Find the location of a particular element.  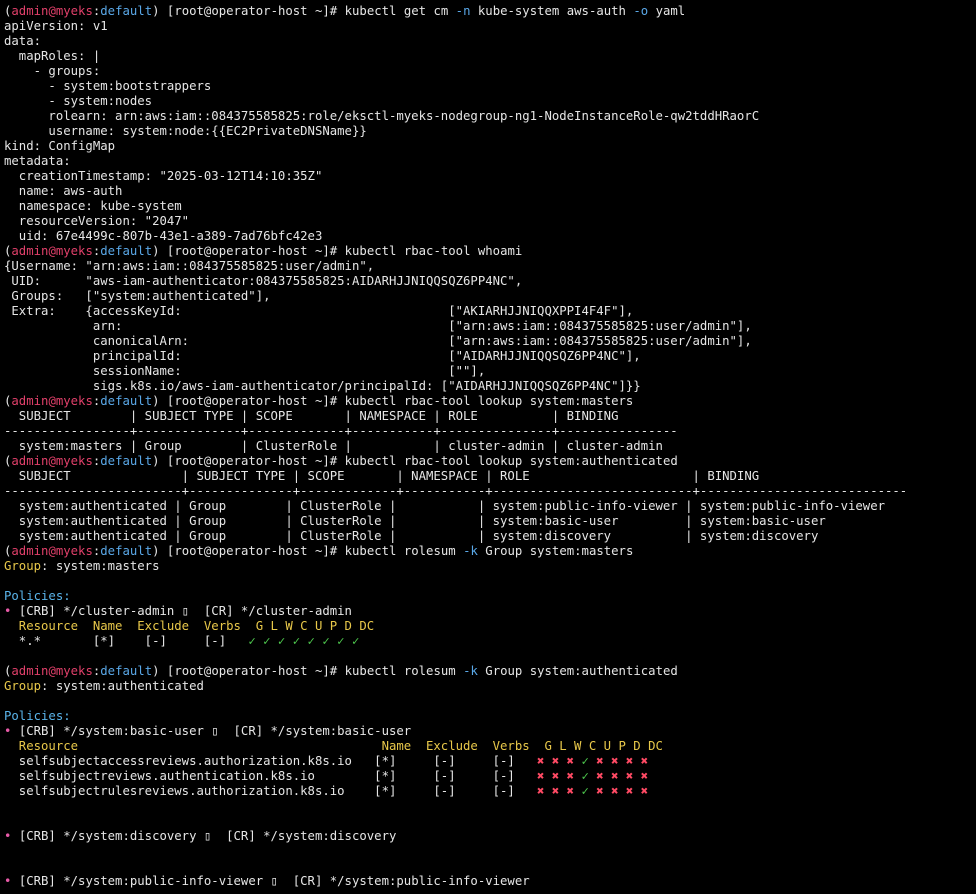

output-line: kind: ConfigMap is located at coordinates (490, 146).